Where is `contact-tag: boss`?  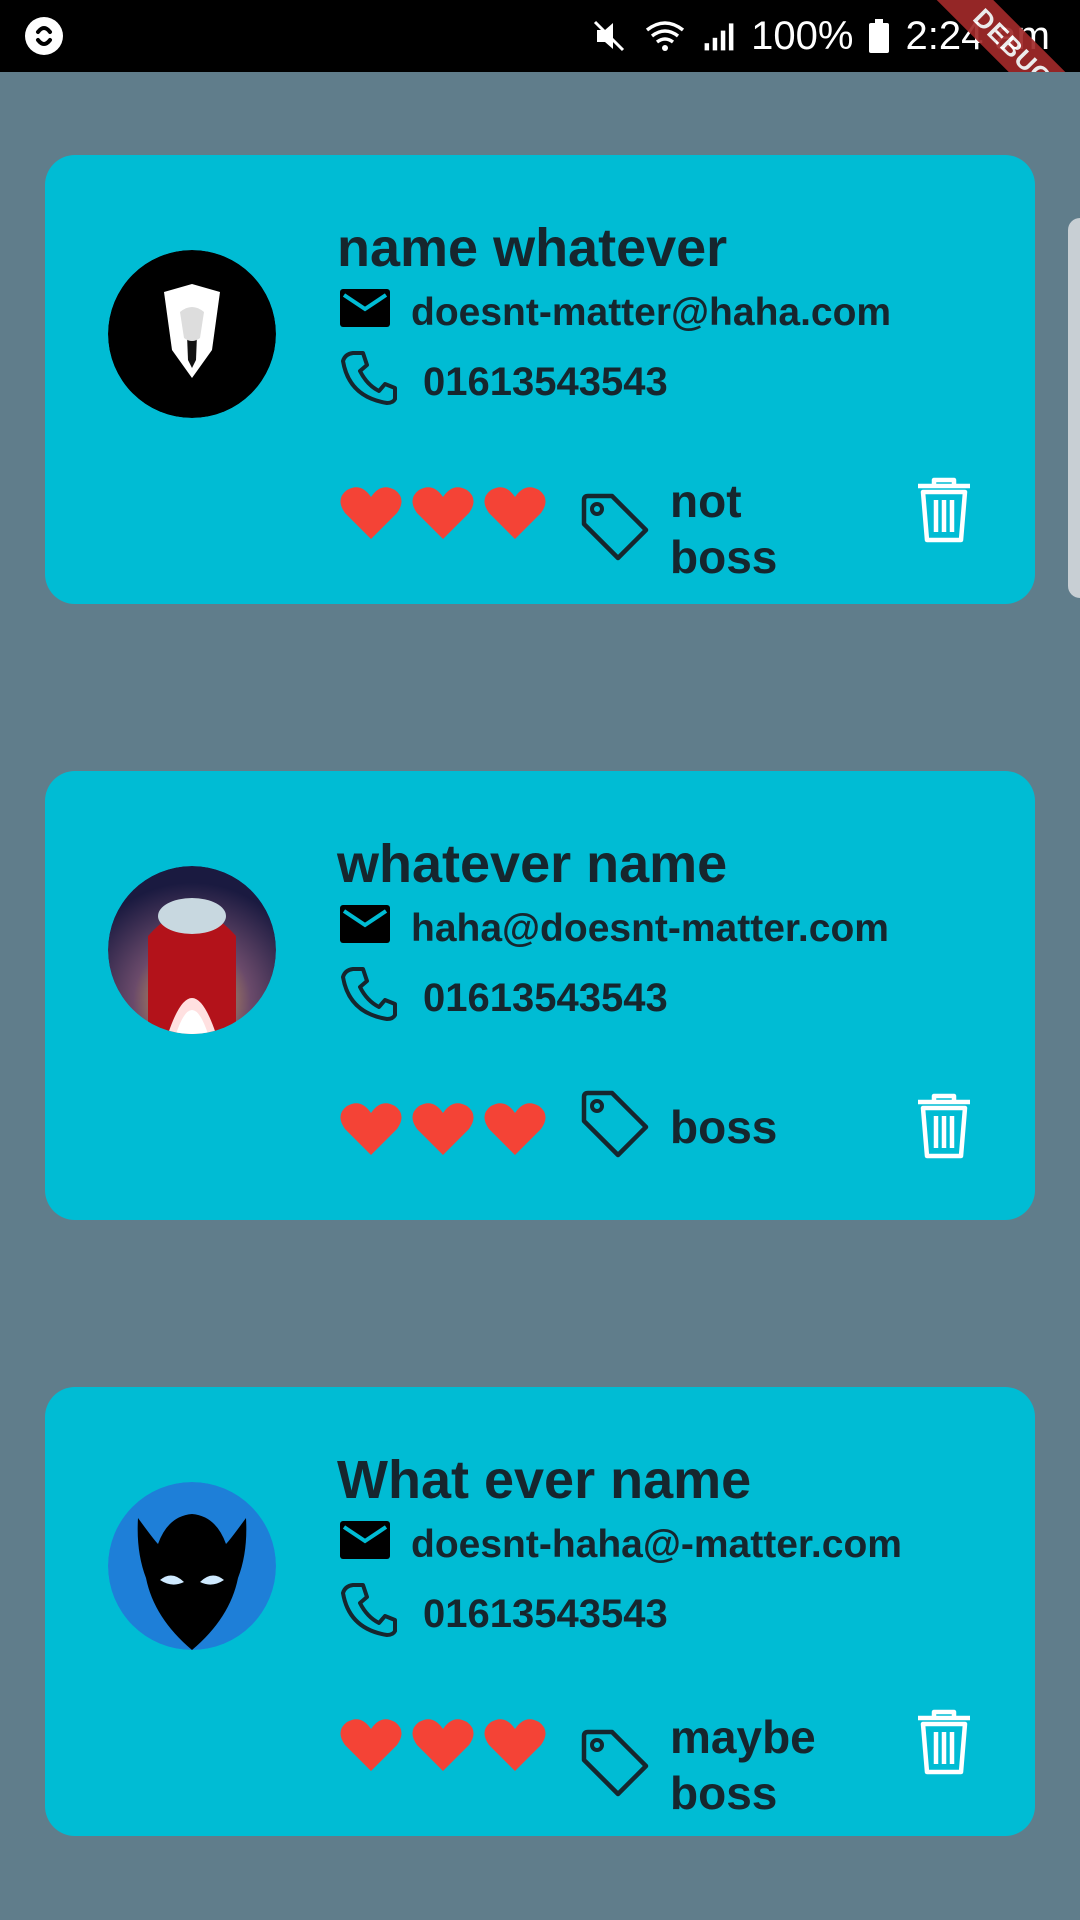 contact-tag: boss is located at coordinates (720, 1126).